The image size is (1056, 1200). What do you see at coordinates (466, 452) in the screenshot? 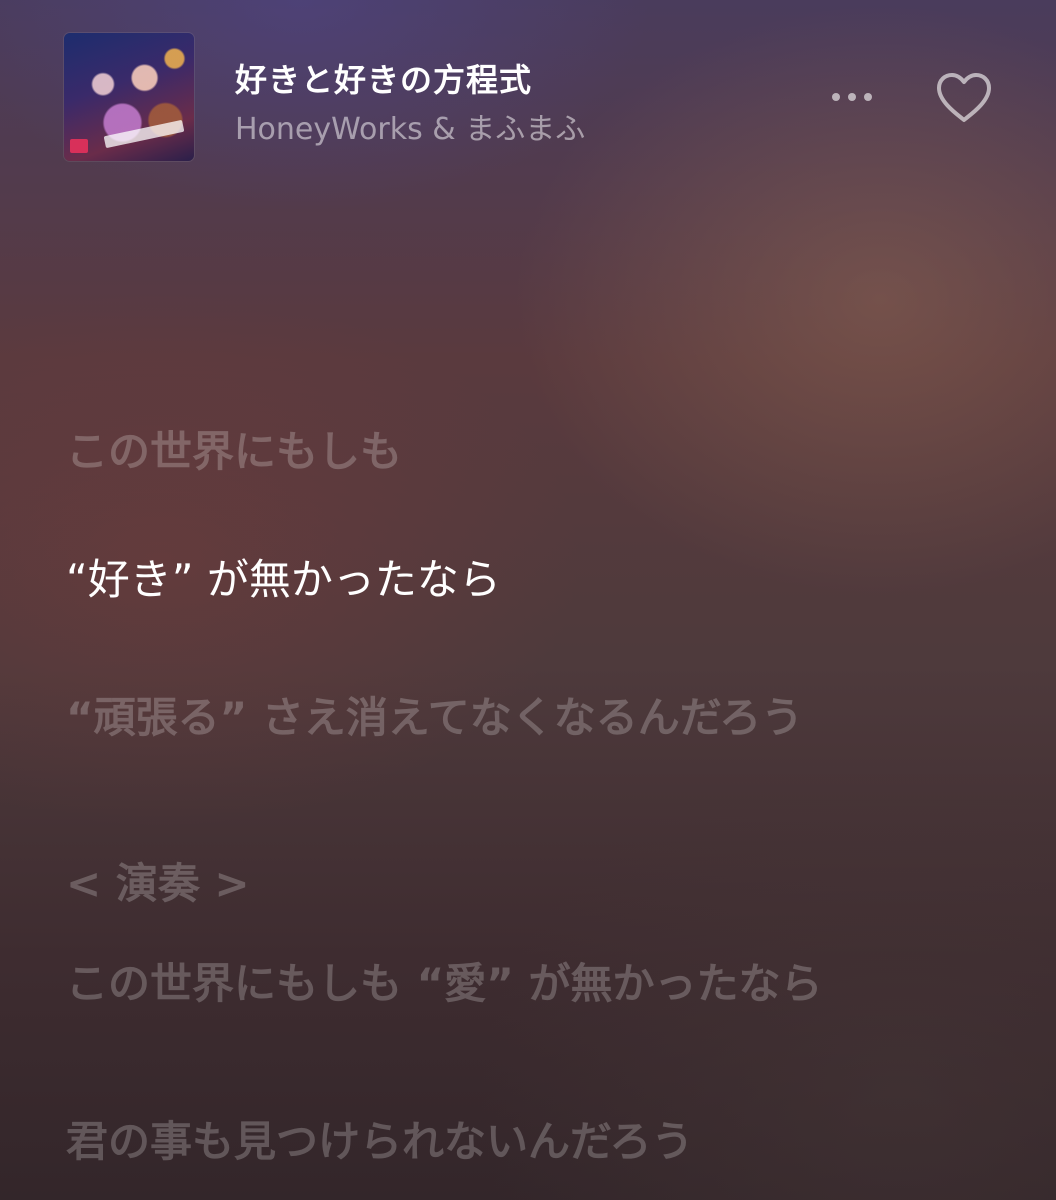
I see `lyric-line: この世界にもしも` at bounding box center [466, 452].